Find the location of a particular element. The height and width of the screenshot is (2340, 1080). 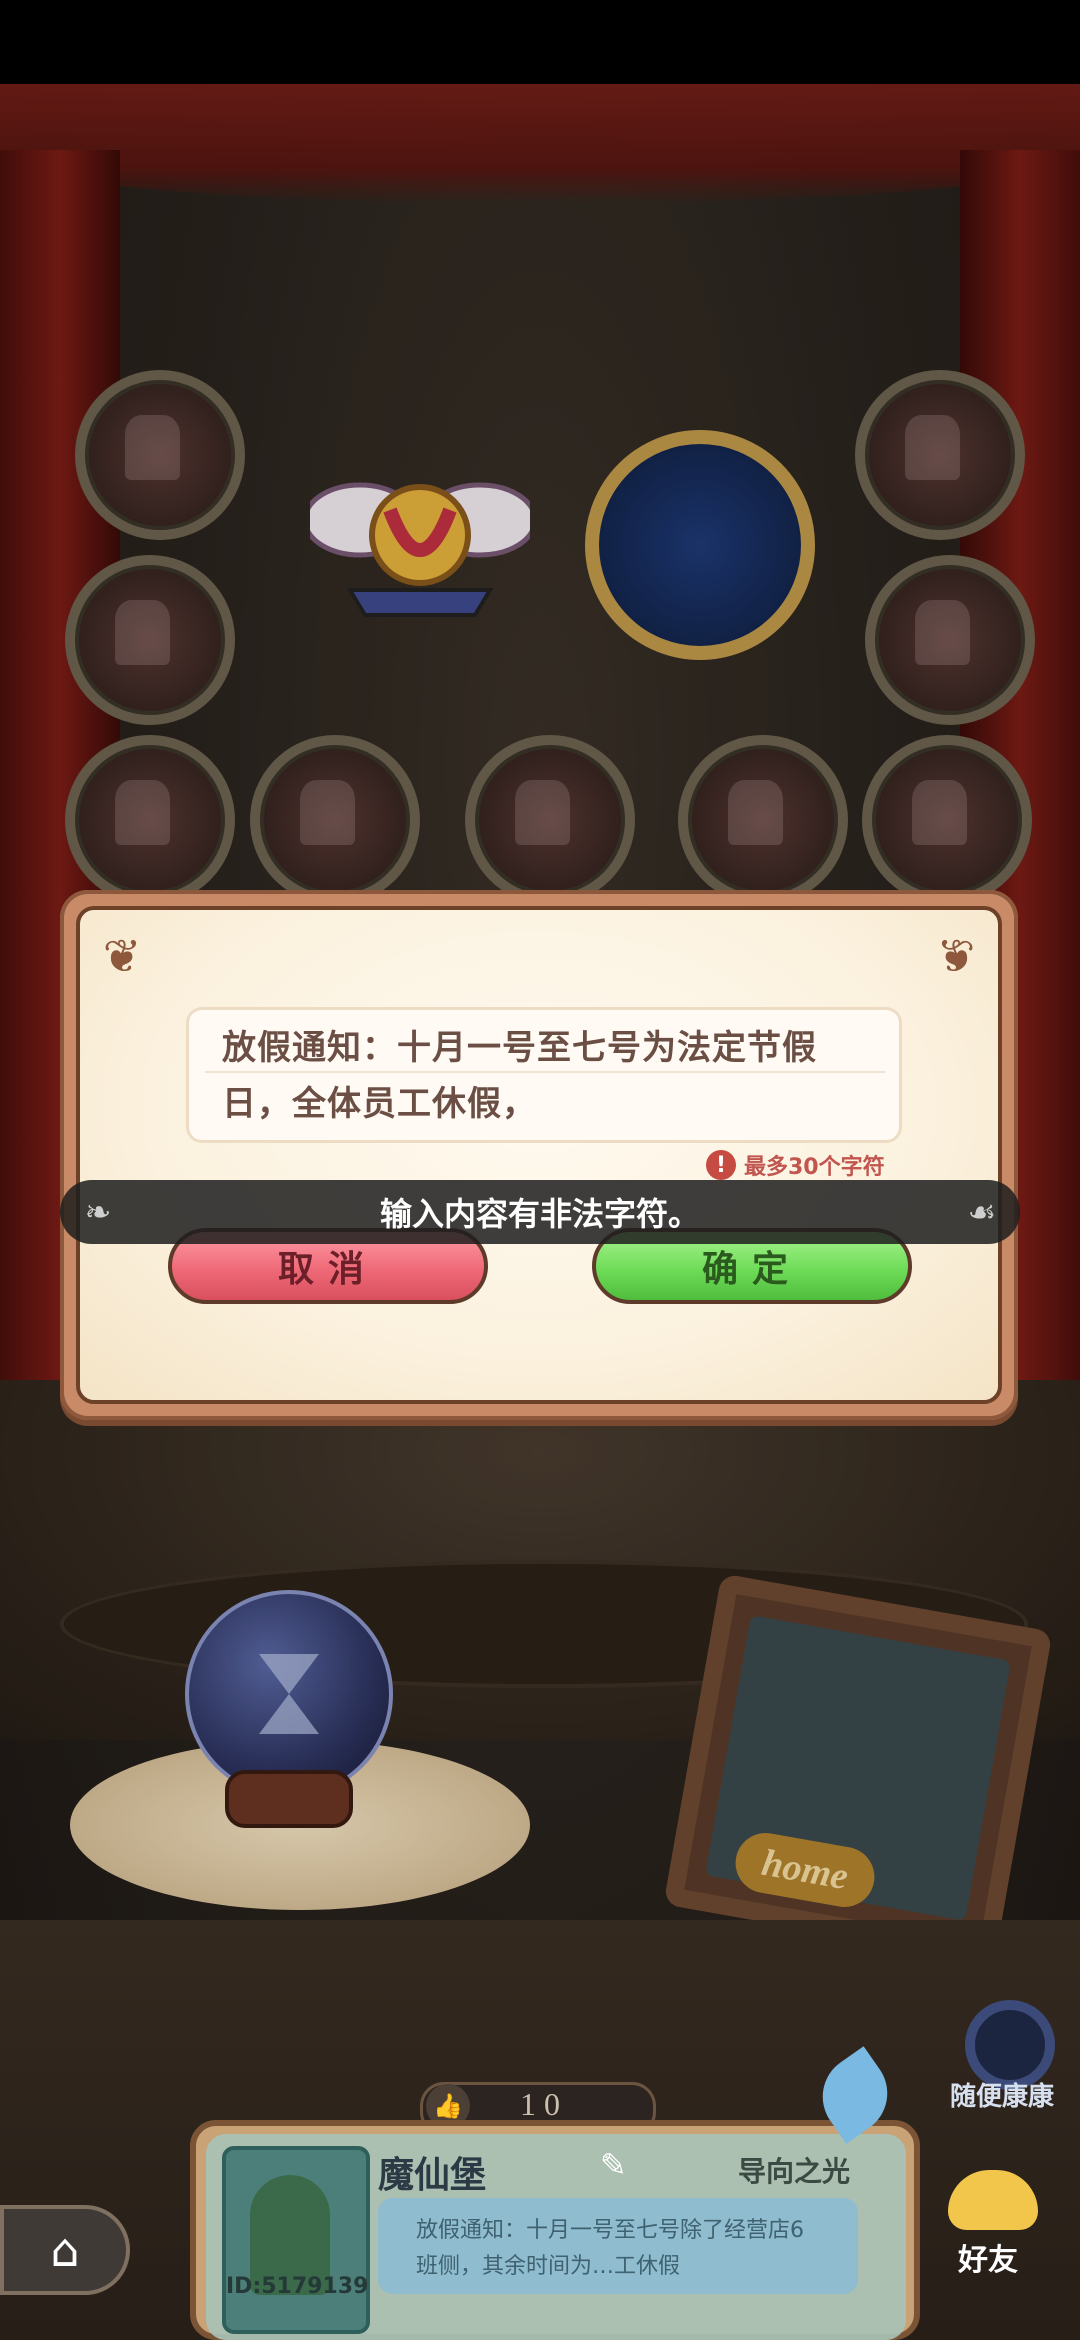

profile-title: 导向之光 is located at coordinates (794, 2171).